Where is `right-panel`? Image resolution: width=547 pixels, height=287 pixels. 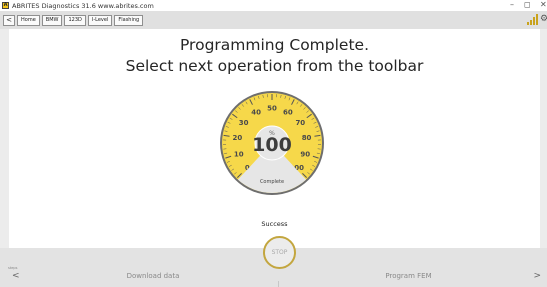 right-panel is located at coordinates (543, 138).